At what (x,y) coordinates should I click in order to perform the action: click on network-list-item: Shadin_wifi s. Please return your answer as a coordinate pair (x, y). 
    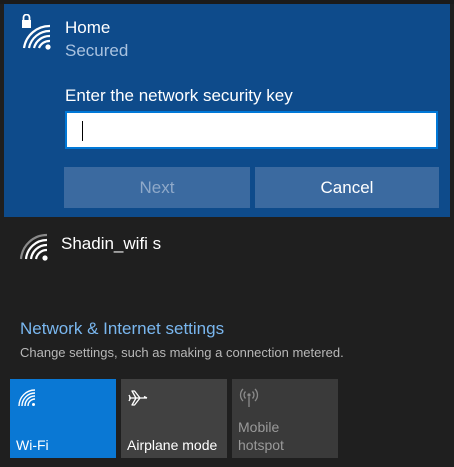
    Looking at the image, I should click on (227, 246).